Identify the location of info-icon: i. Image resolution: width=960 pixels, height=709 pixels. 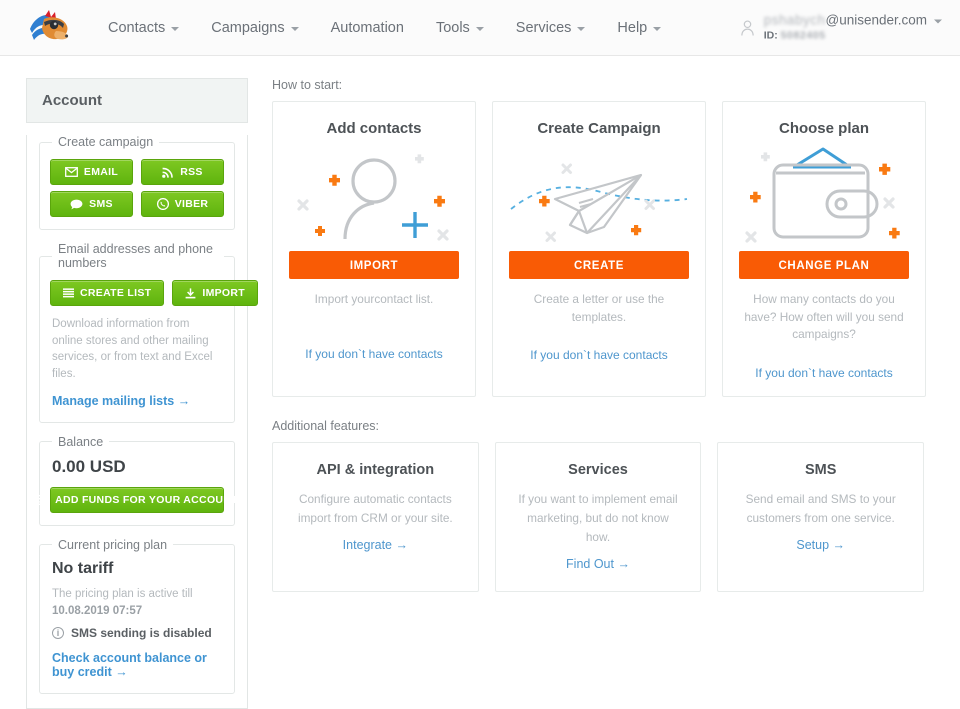
(58, 633).